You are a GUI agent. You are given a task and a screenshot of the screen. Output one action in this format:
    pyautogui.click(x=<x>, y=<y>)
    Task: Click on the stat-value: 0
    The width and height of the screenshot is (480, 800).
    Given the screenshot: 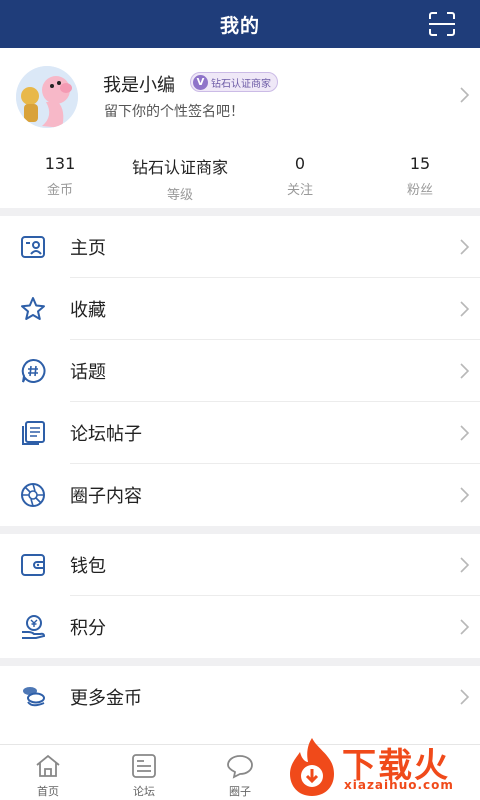 What is the action you would take?
    pyautogui.click(x=300, y=163)
    